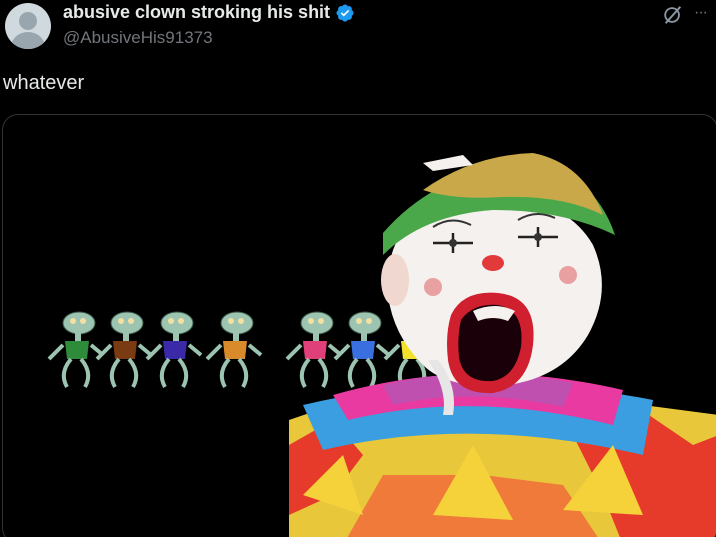 The height and width of the screenshot is (537, 716). I want to click on grok-icon, so click(673, 15).